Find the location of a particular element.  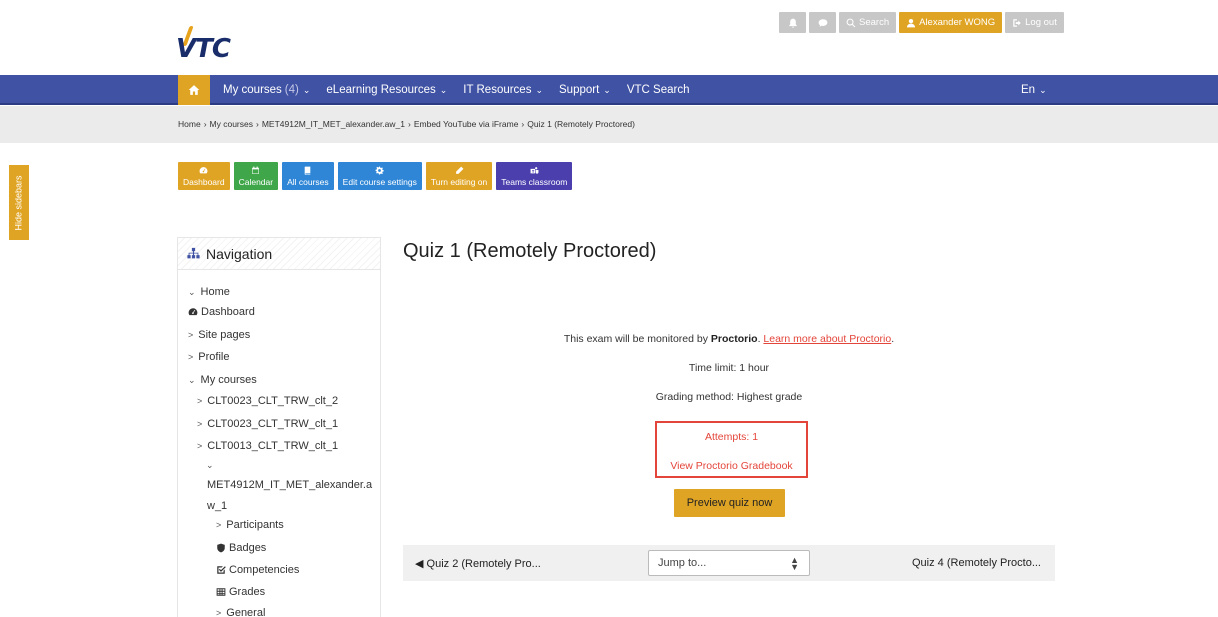

nav-my-courses: My courses (4) ⌄ is located at coordinates (266, 90).